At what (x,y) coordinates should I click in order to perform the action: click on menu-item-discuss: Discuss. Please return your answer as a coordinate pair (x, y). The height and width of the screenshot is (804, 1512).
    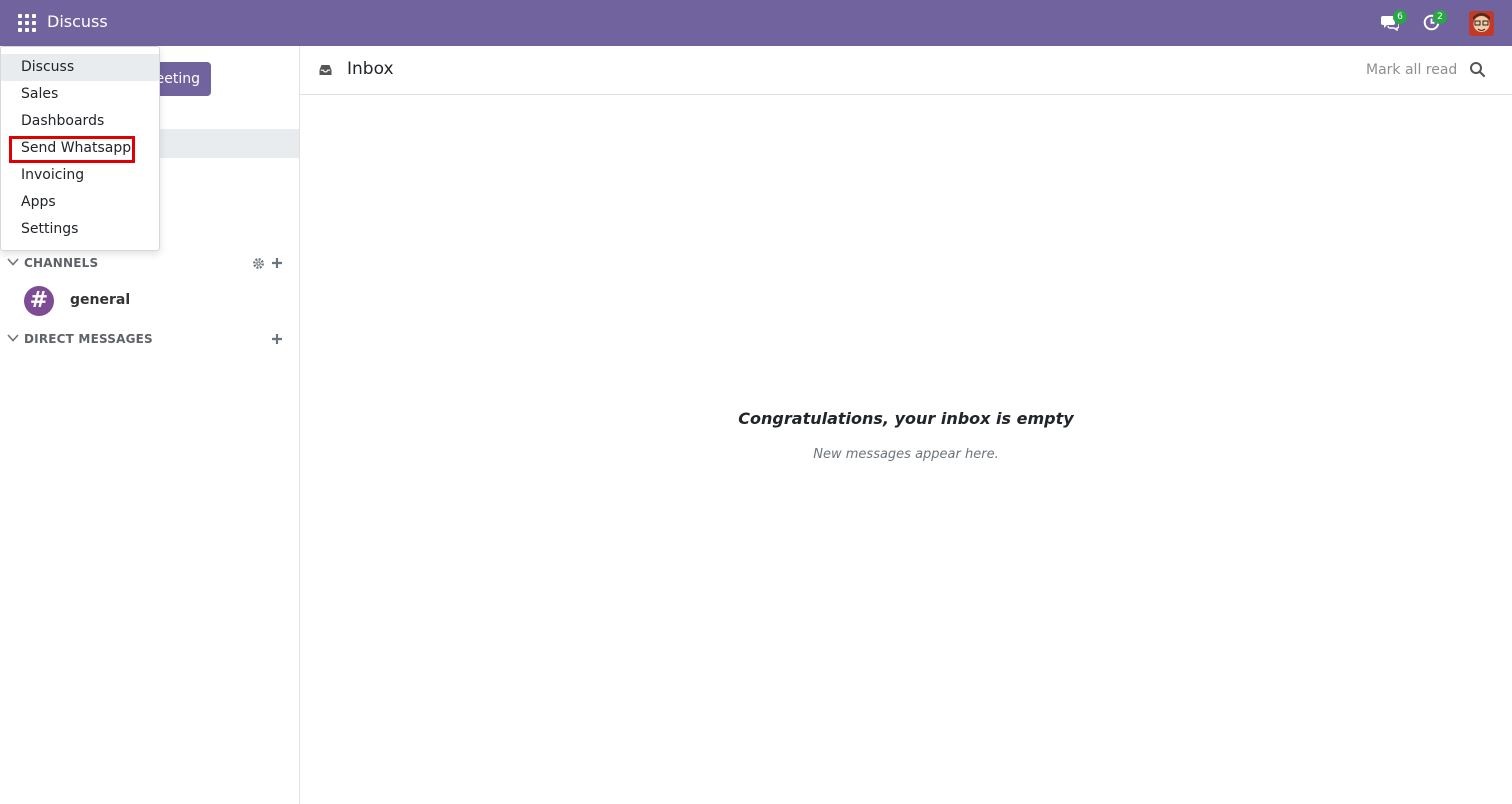
    Looking at the image, I should click on (80, 67).